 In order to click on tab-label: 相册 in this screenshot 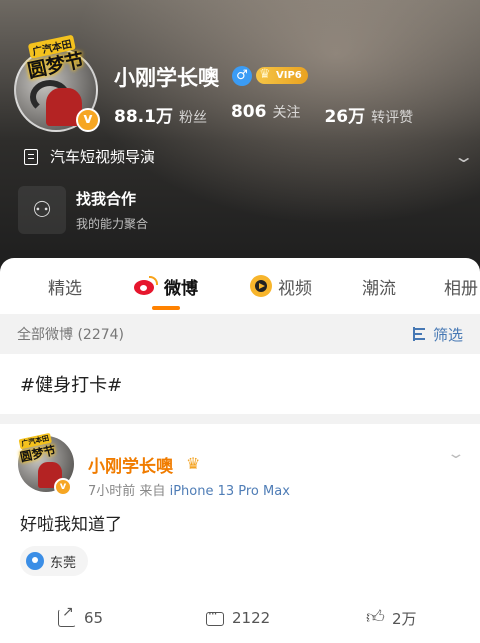, I will do `click(461, 288)`.